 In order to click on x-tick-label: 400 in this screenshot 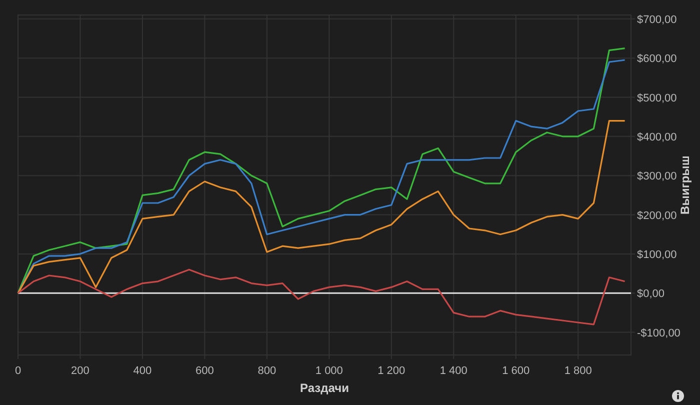, I will do `click(142, 371)`.